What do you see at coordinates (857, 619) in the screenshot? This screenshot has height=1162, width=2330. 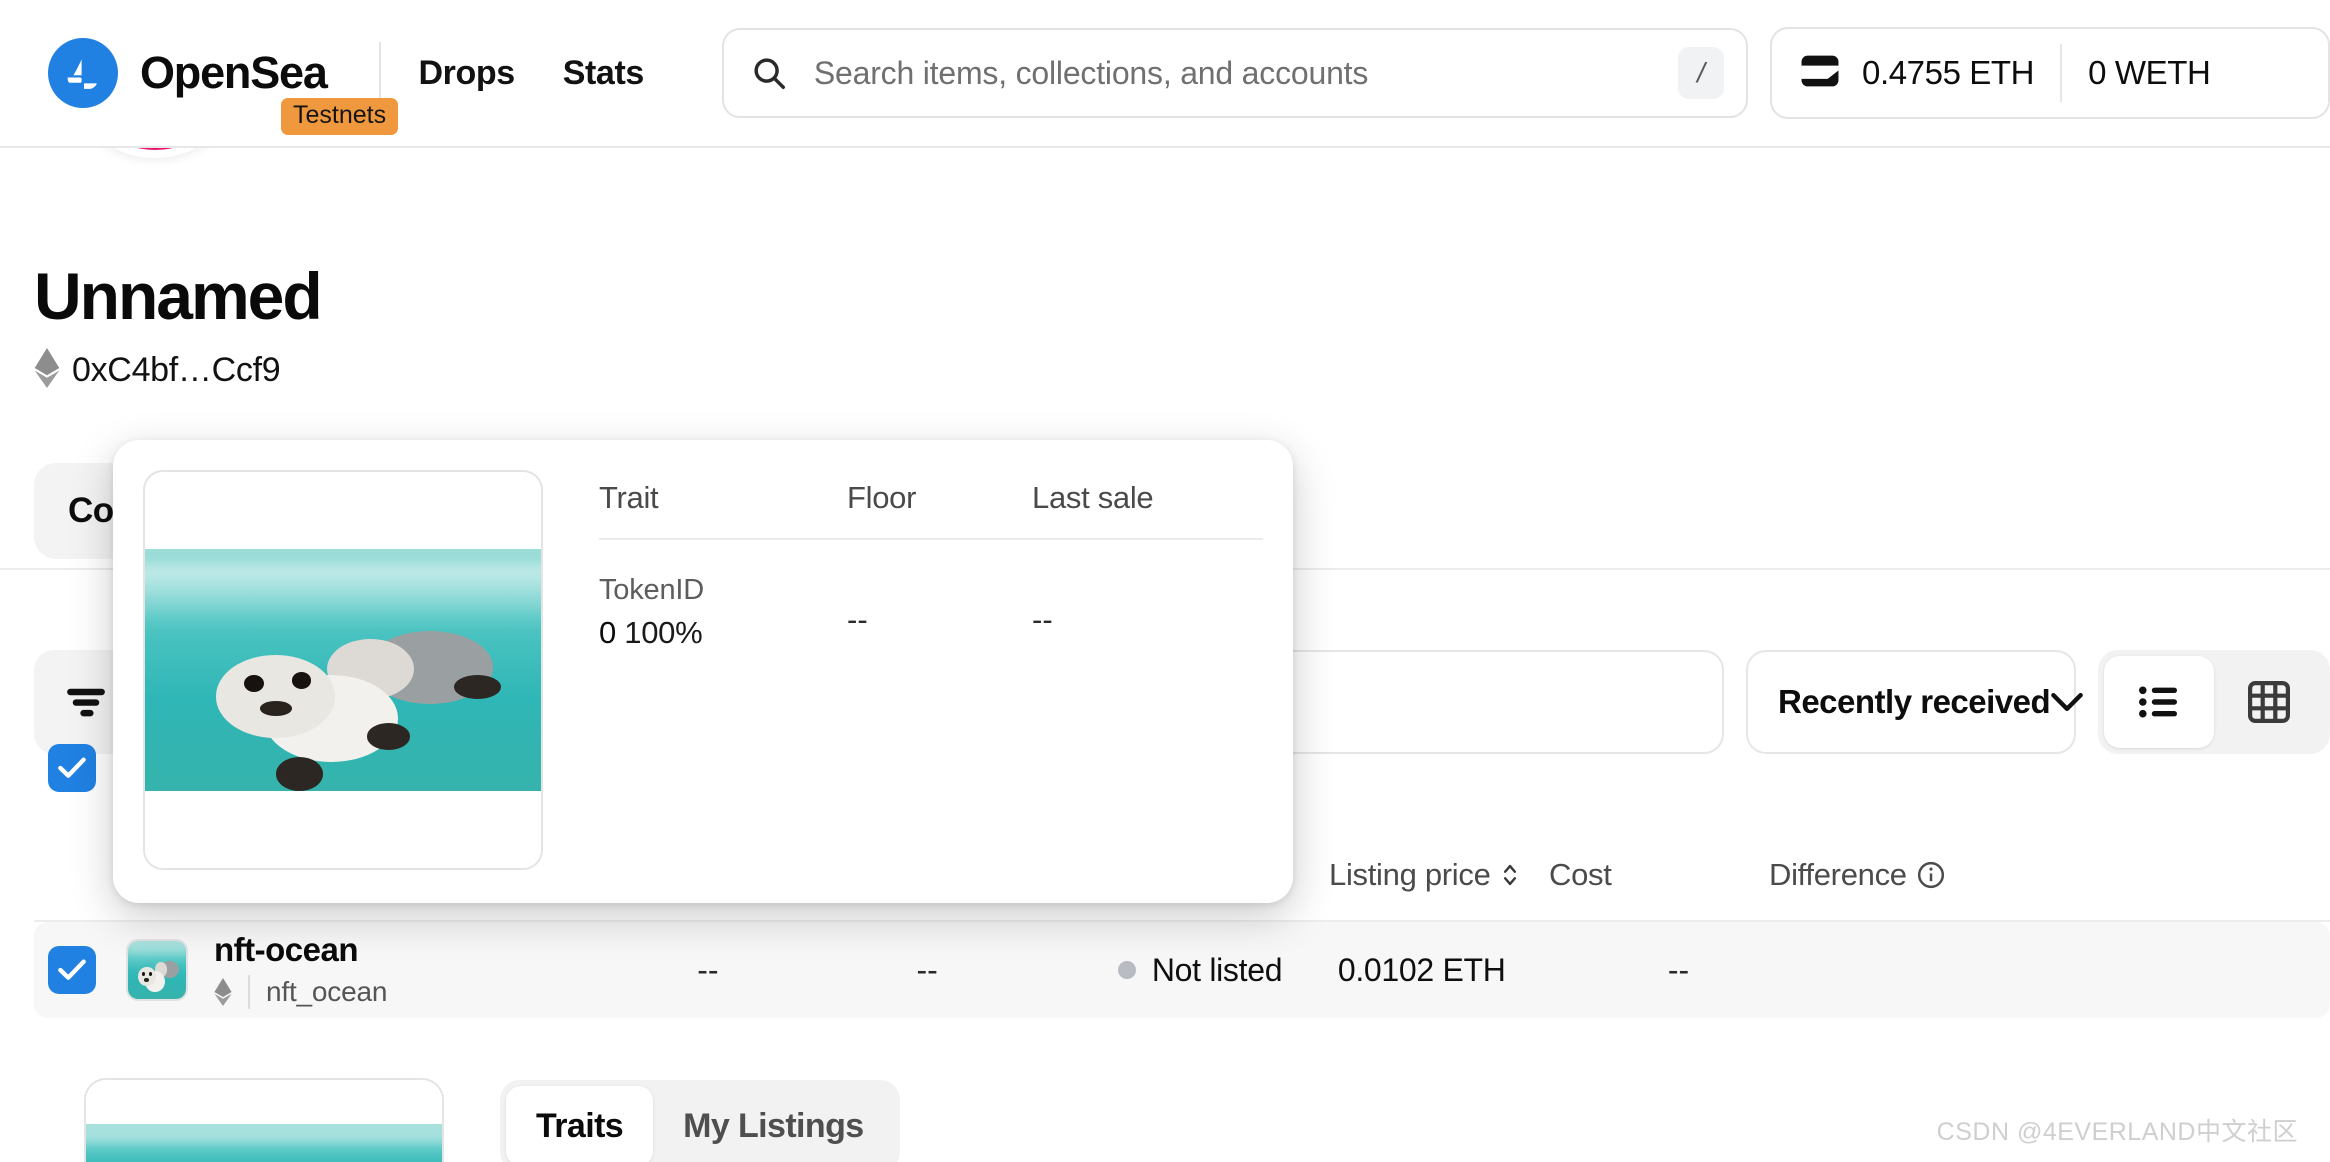 I see `popover-floor-value: --` at bounding box center [857, 619].